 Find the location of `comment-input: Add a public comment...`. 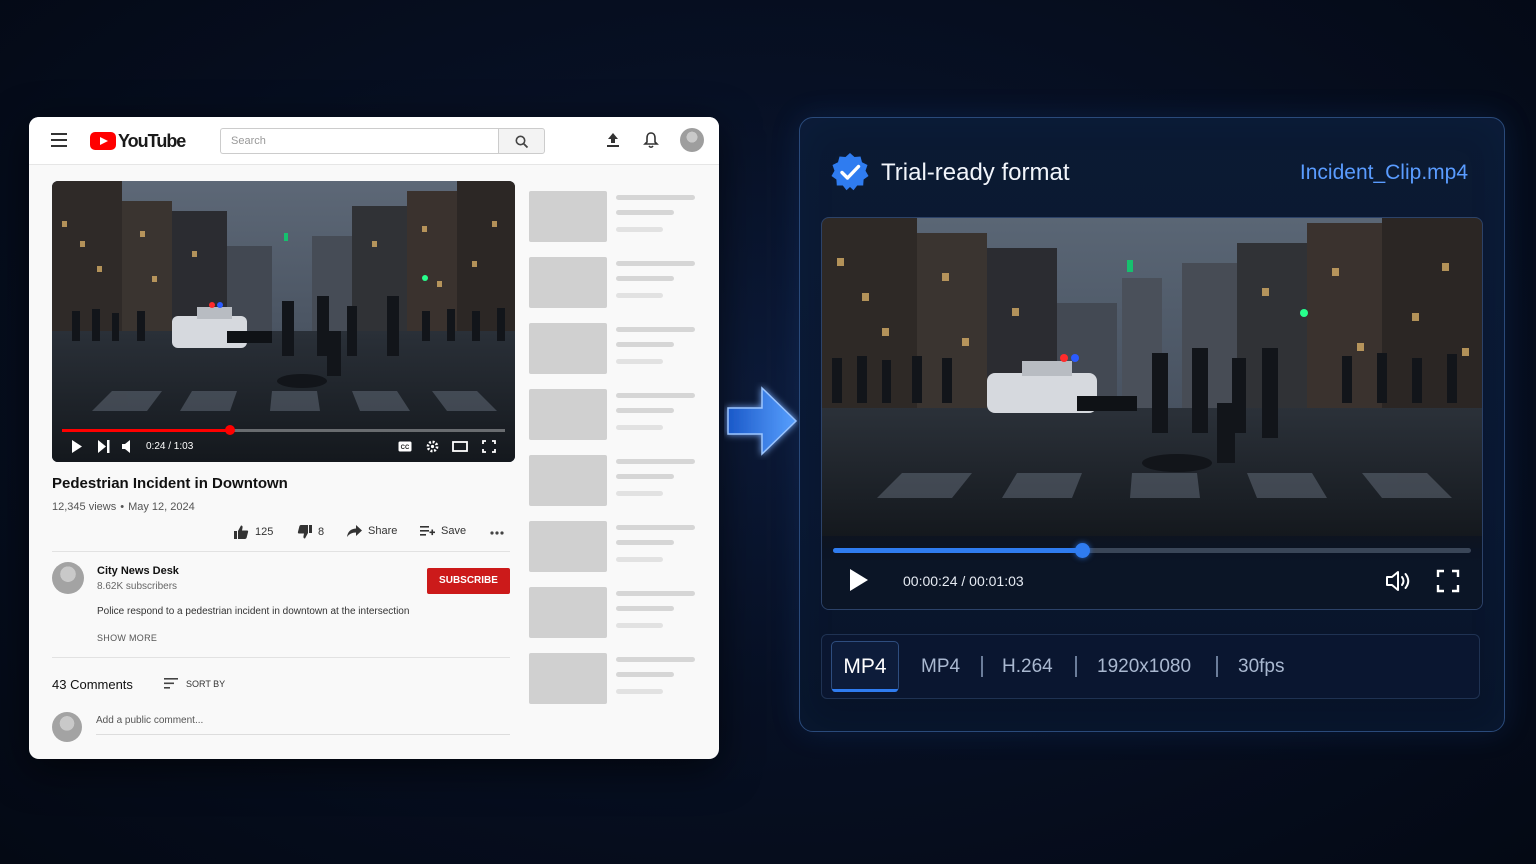

comment-input: Add a public comment... is located at coordinates (303, 724).